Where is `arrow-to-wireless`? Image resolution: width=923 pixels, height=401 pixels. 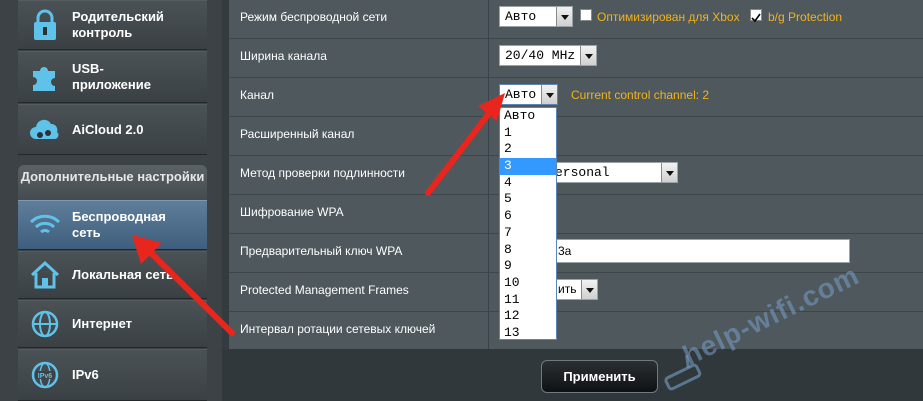
arrow-to-wireless is located at coordinates (183, 285).